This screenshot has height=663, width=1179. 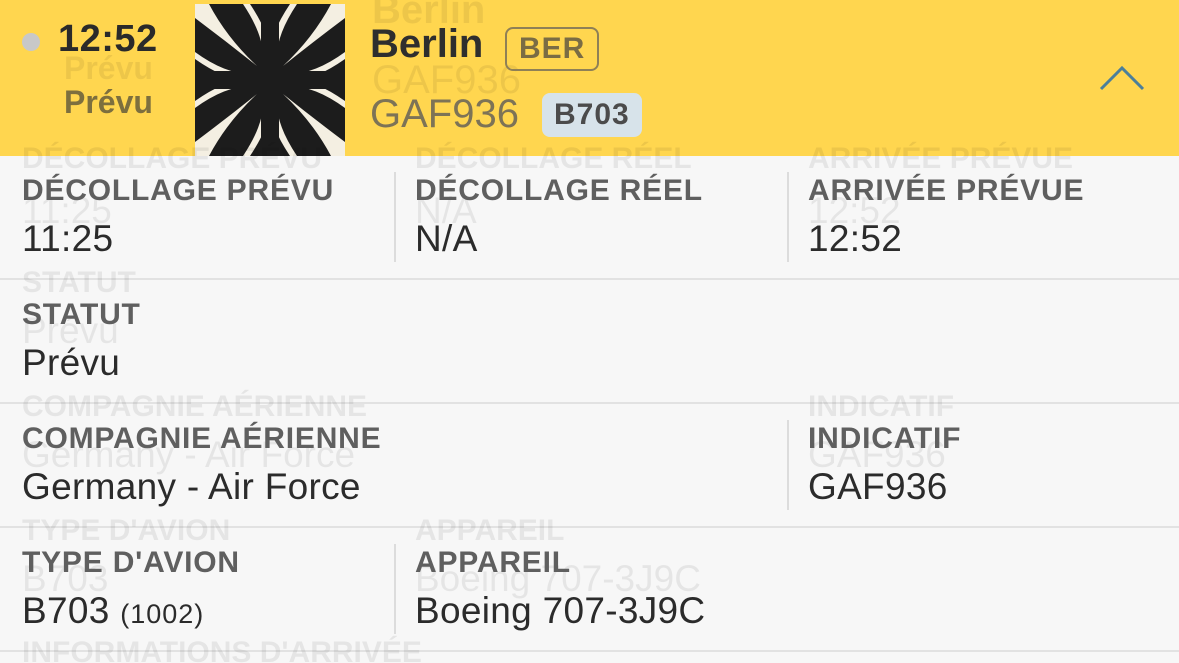 What do you see at coordinates (162, 614) in the screenshot?
I see `aircraft-type-code: (1002)` at bounding box center [162, 614].